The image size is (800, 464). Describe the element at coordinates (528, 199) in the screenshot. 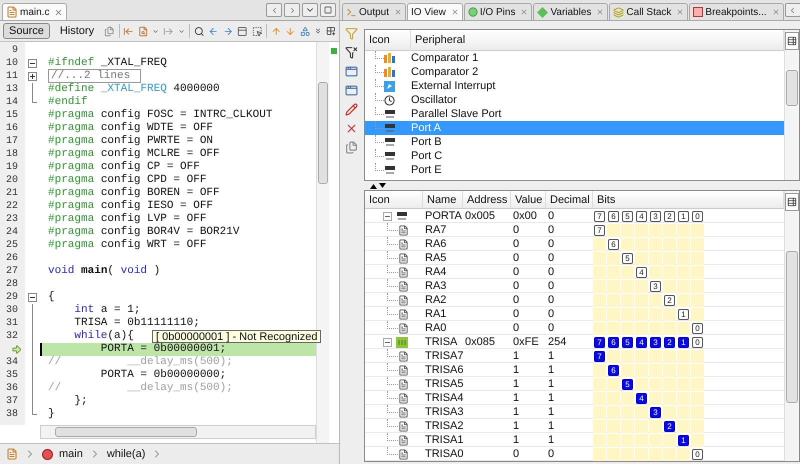

I see `column-header: Value` at that location.